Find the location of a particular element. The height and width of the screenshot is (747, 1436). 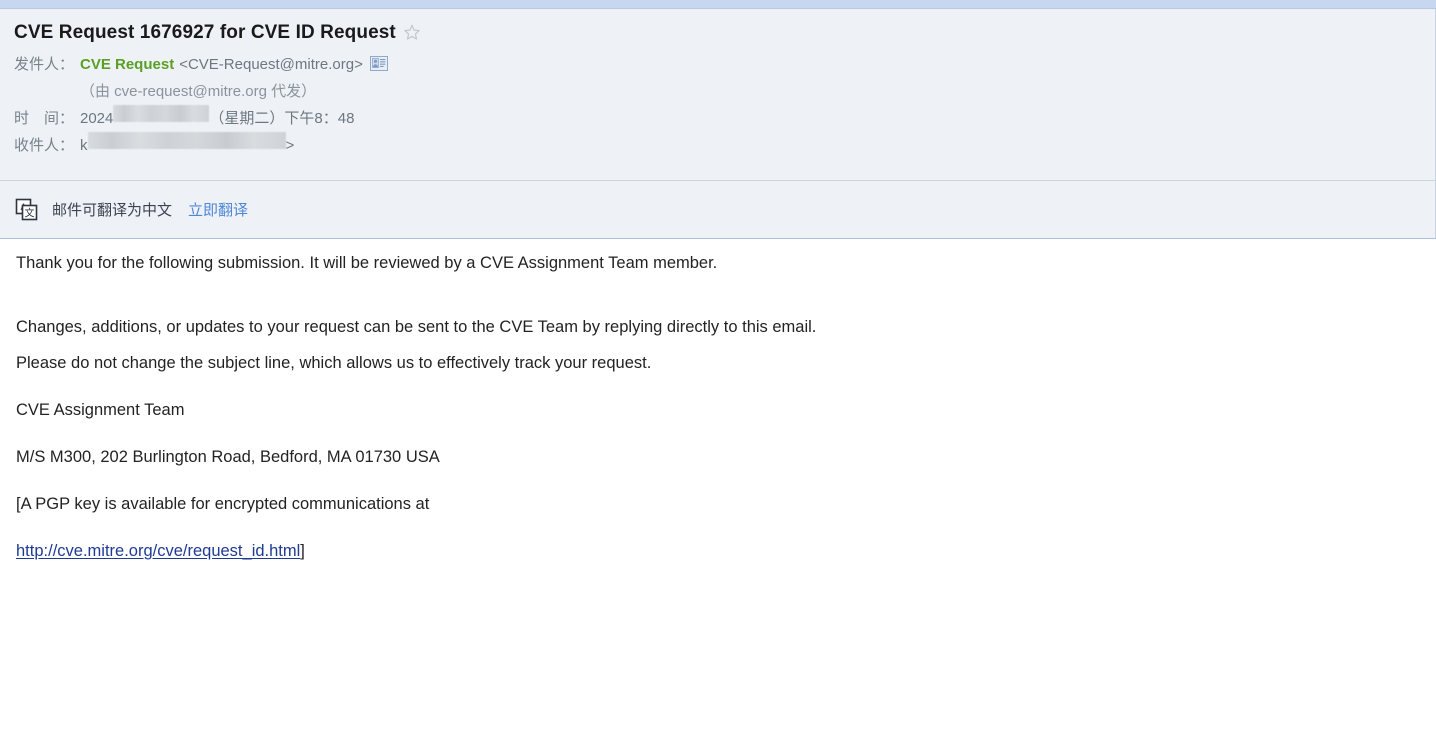

to-label: 收件人： is located at coordinates (44, 145).